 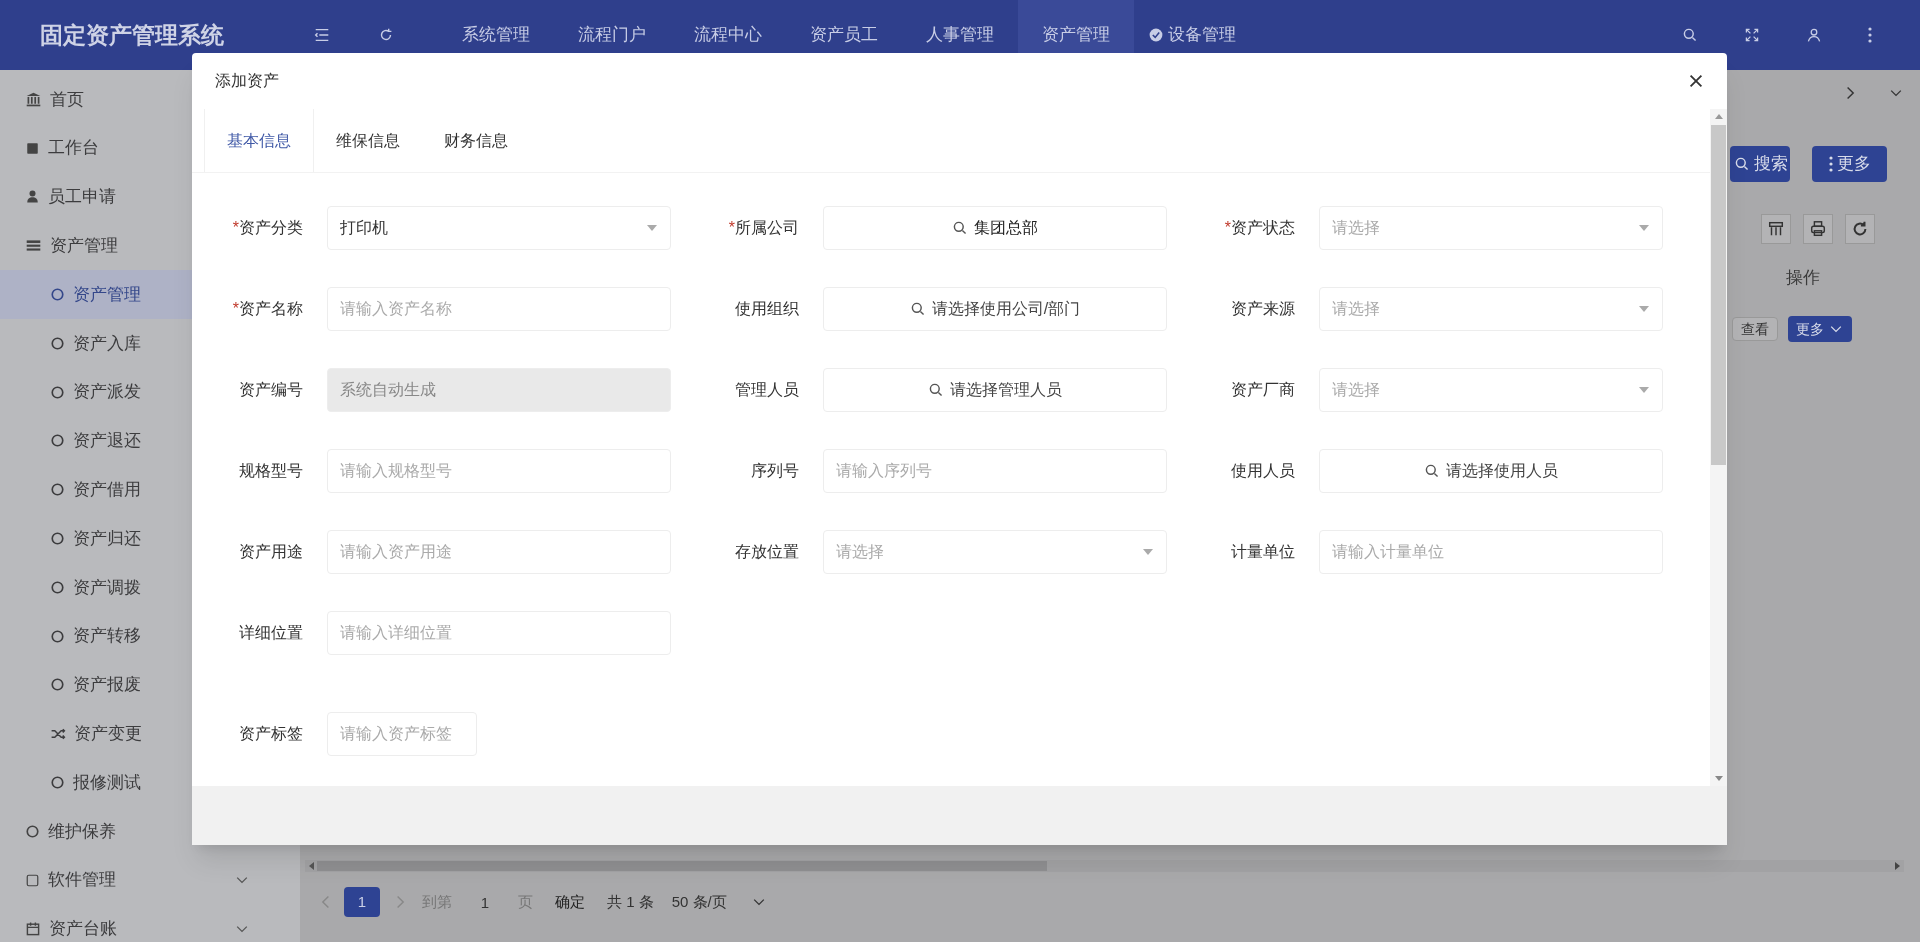 What do you see at coordinates (311, 866) in the screenshot?
I see `left-arrow-icon` at bounding box center [311, 866].